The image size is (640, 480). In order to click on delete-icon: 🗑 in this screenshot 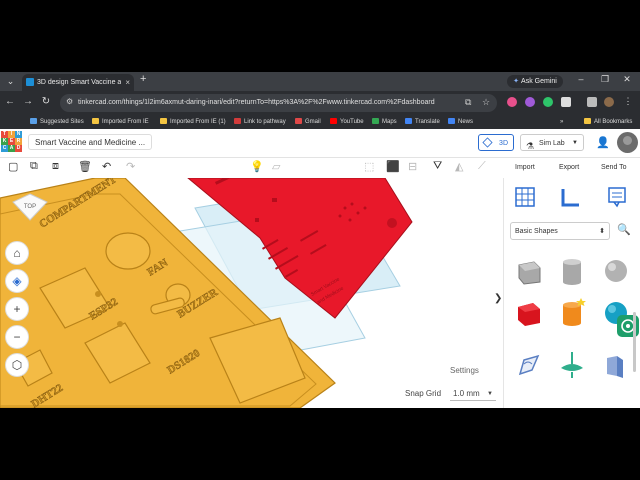, I will do `click(85, 166)`.